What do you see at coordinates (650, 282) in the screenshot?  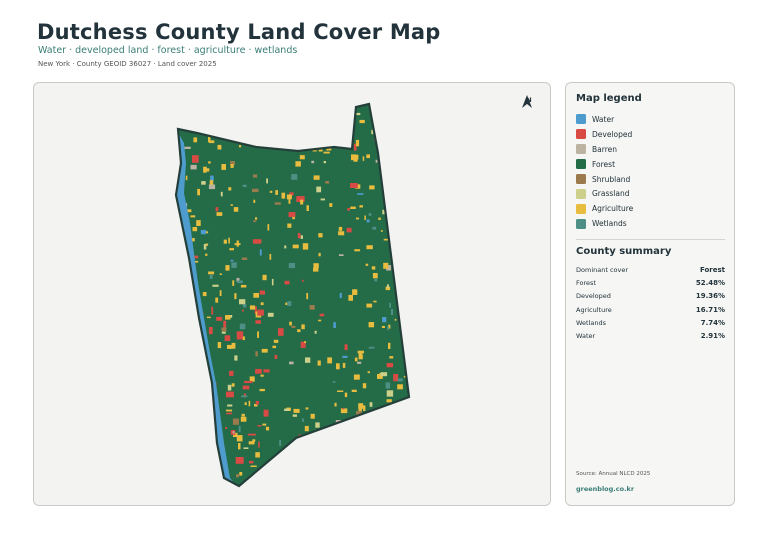 I see `summary-row: Forest 52.48%` at bounding box center [650, 282].